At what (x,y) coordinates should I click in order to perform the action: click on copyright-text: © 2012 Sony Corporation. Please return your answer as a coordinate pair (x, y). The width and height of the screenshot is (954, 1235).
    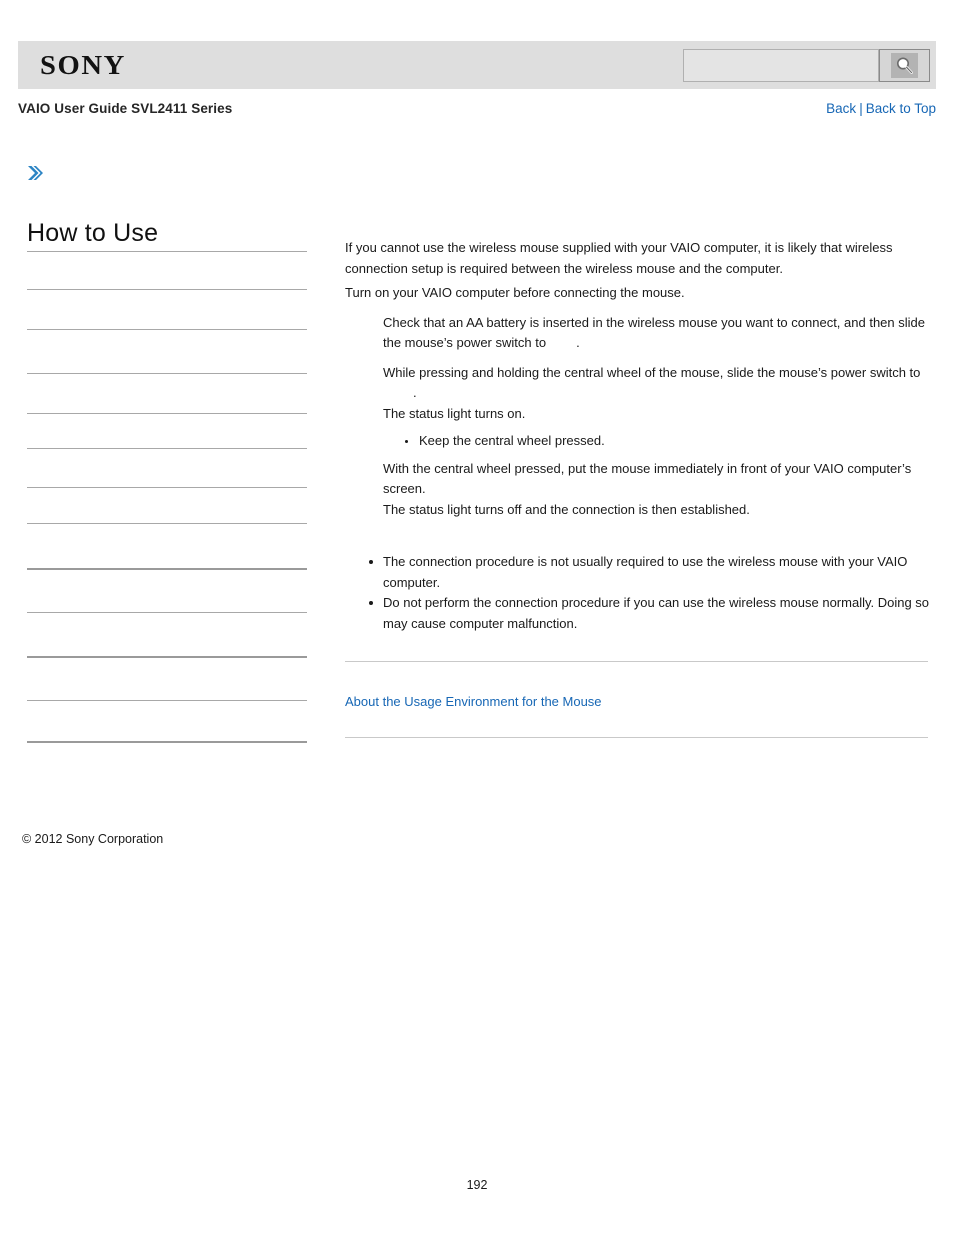
    Looking at the image, I should click on (93, 839).